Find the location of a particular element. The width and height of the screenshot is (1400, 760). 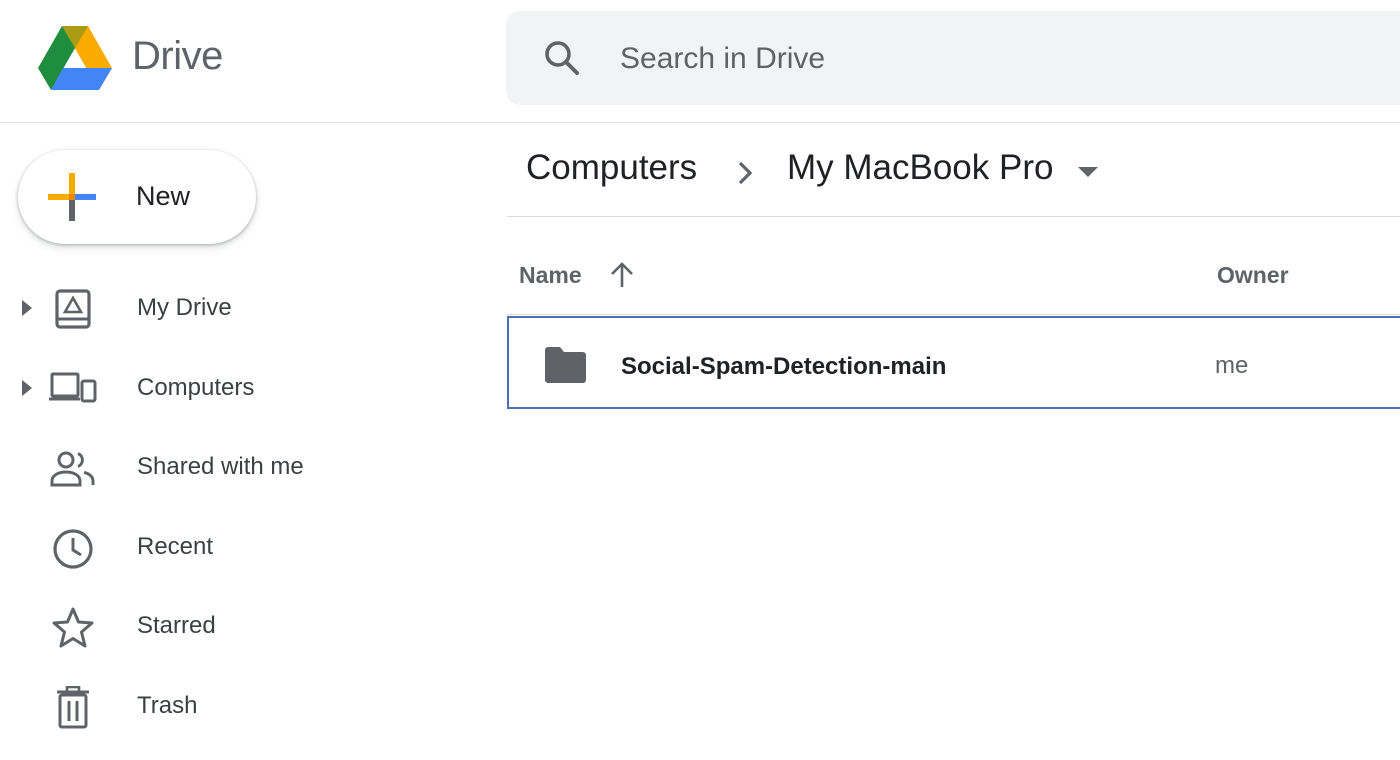

sidebar-item-starred: Starred is located at coordinates (235, 626).